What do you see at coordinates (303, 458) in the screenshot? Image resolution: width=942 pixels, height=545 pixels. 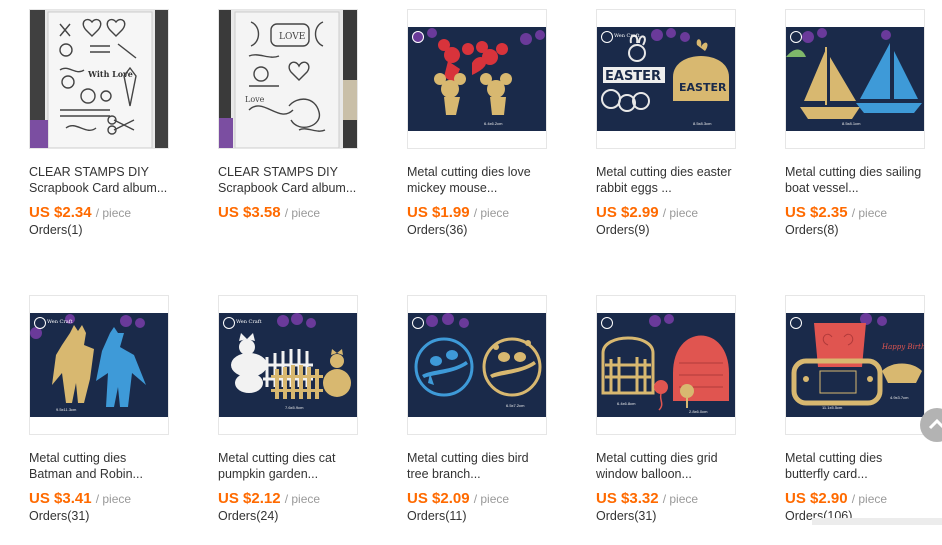 I see `product-title-line: Metal cutting dies cat` at bounding box center [303, 458].